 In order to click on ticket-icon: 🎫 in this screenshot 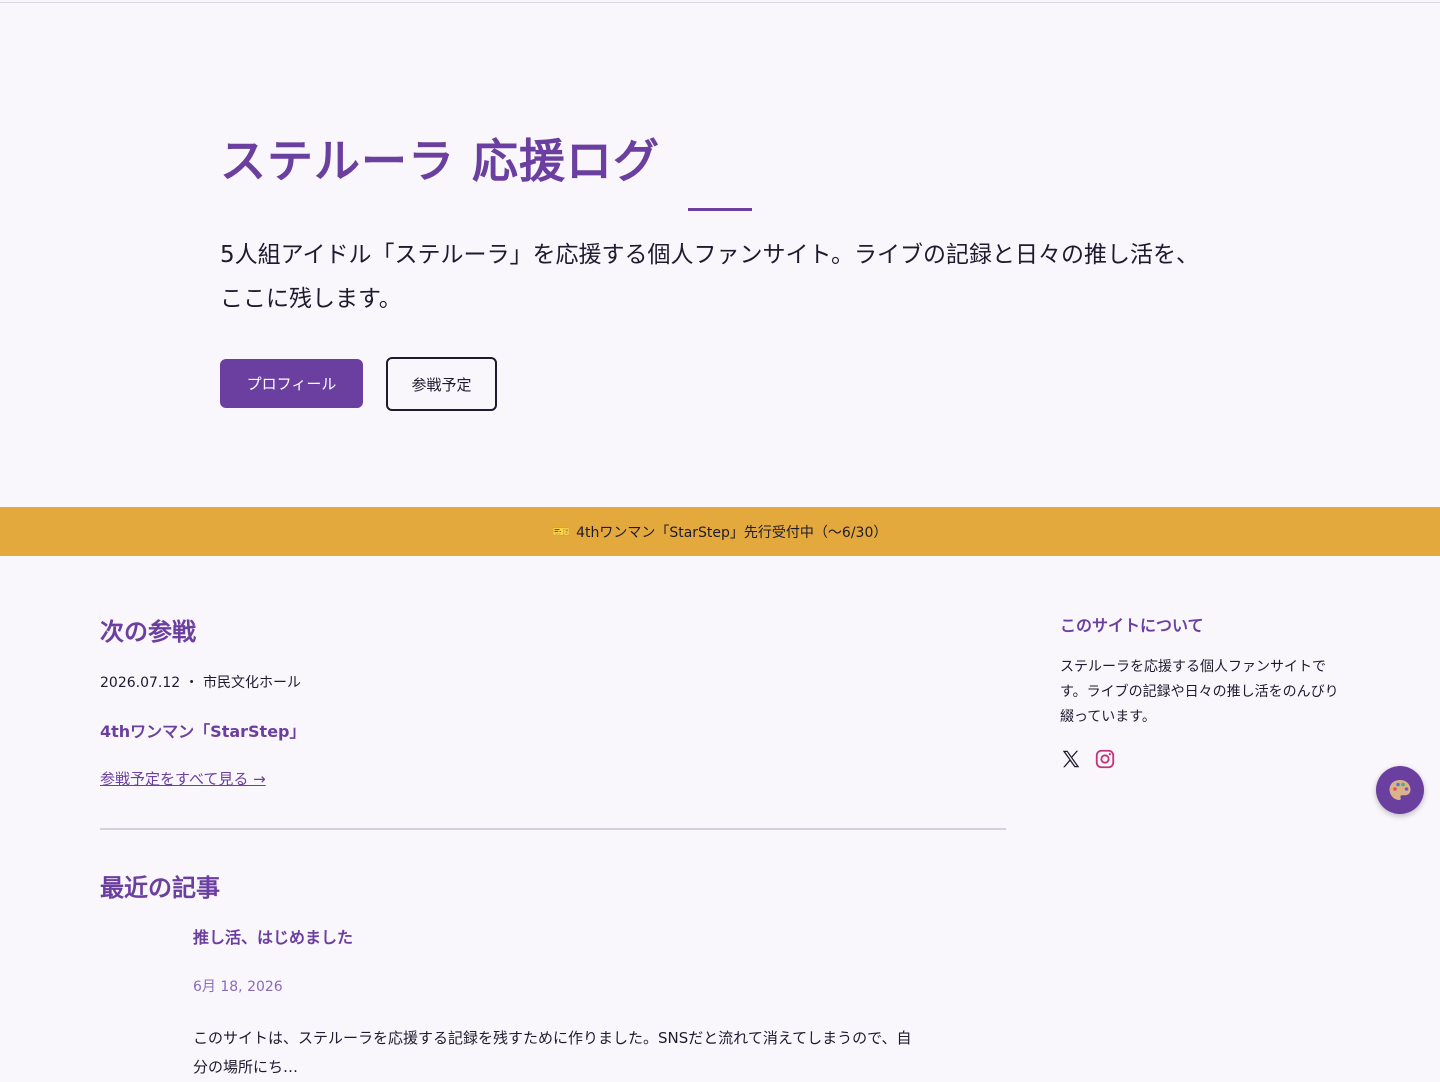, I will do `click(561, 531)`.